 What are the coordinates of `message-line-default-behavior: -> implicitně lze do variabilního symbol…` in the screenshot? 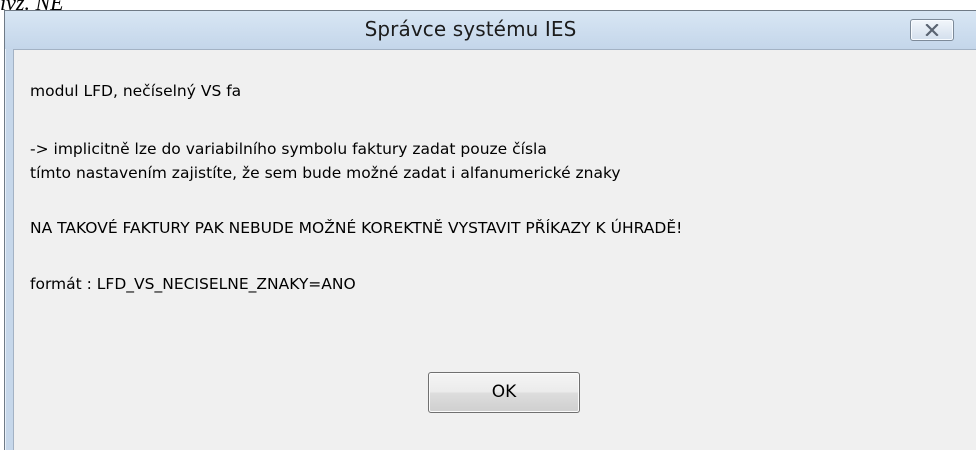 It's located at (288, 149).